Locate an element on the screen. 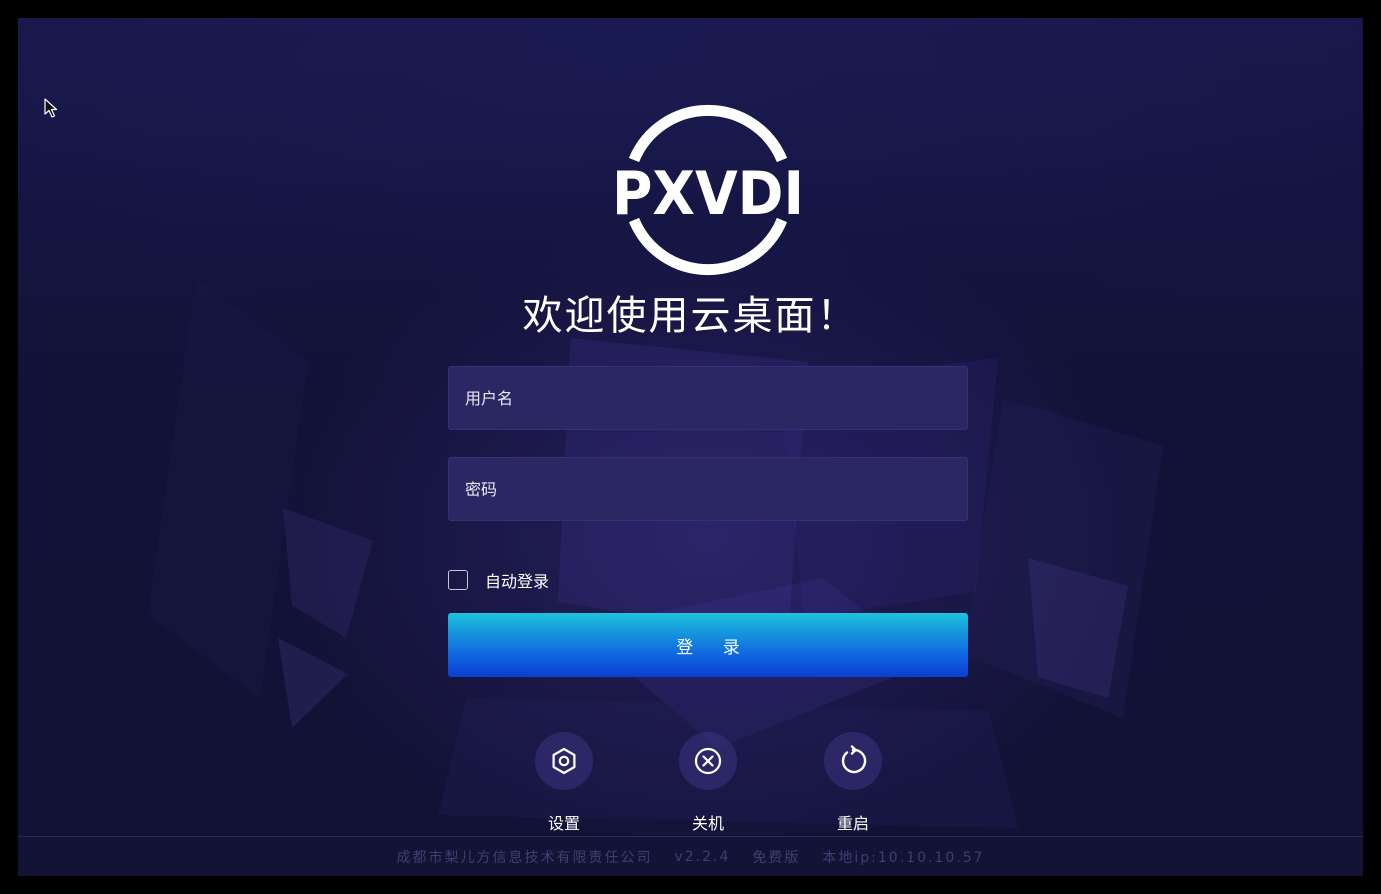  restart-button: 重启 is located at coordinates (853, 783).